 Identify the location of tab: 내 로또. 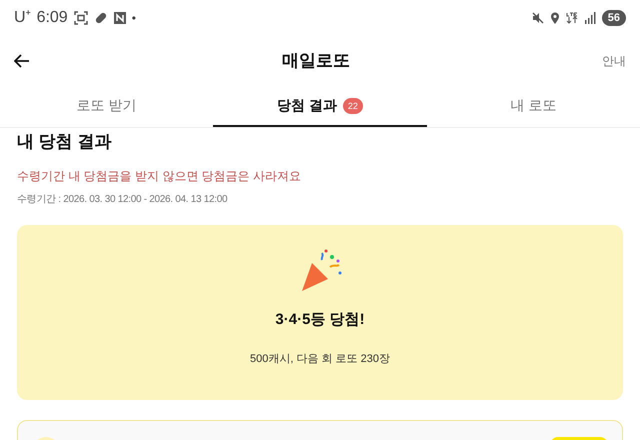
(533, 106).